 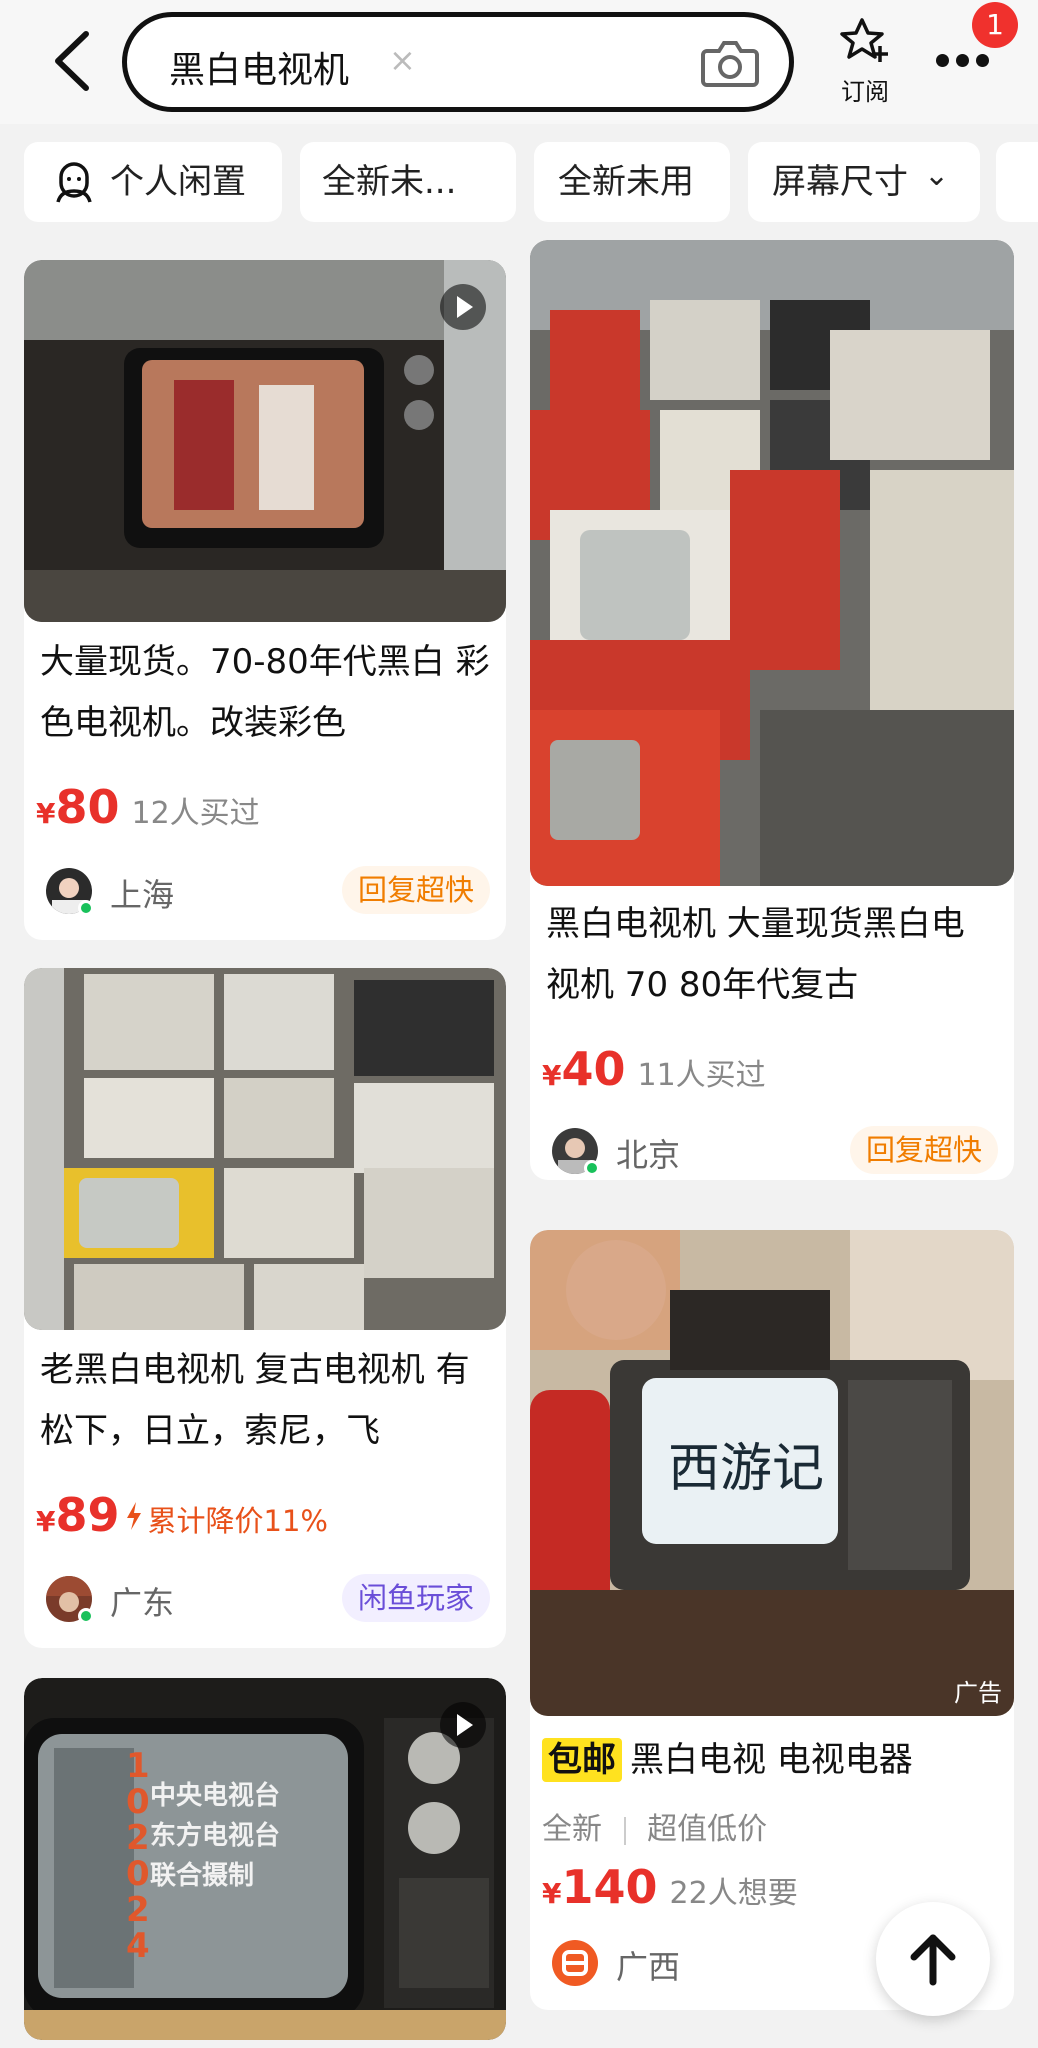 What do you see at coordinates (255, 1400) in the screenshot?
I see `product-title: 老黑白电视机 复古电视机 有松下，日立，索尼，飞` at bounding box center [255, 1400].